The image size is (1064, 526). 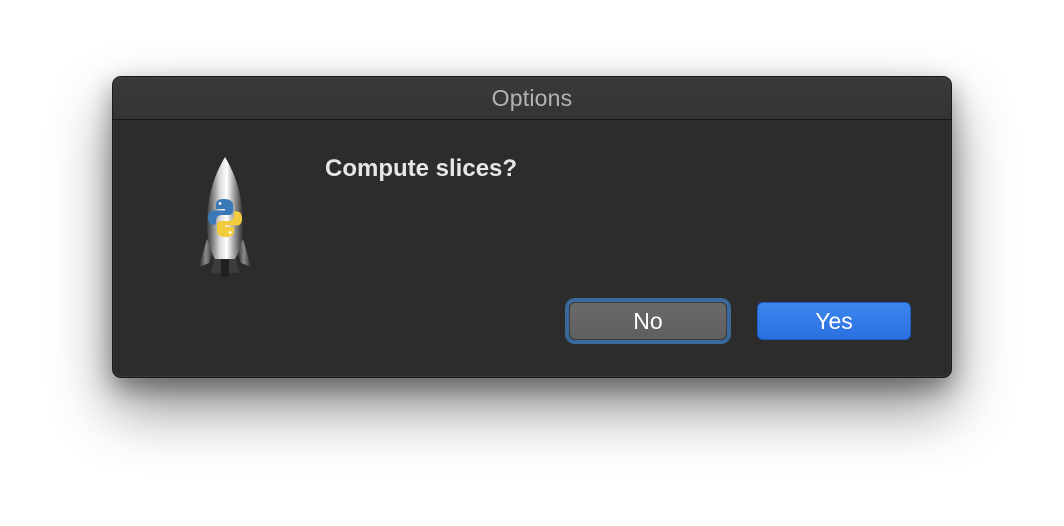 I want to click on no-button: No, so click(x=648, y=321).